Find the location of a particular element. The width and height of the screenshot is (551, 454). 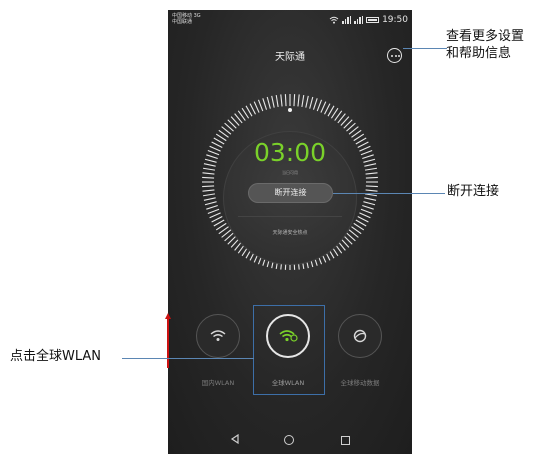

highlight-box is located at coordinates (289, 350).